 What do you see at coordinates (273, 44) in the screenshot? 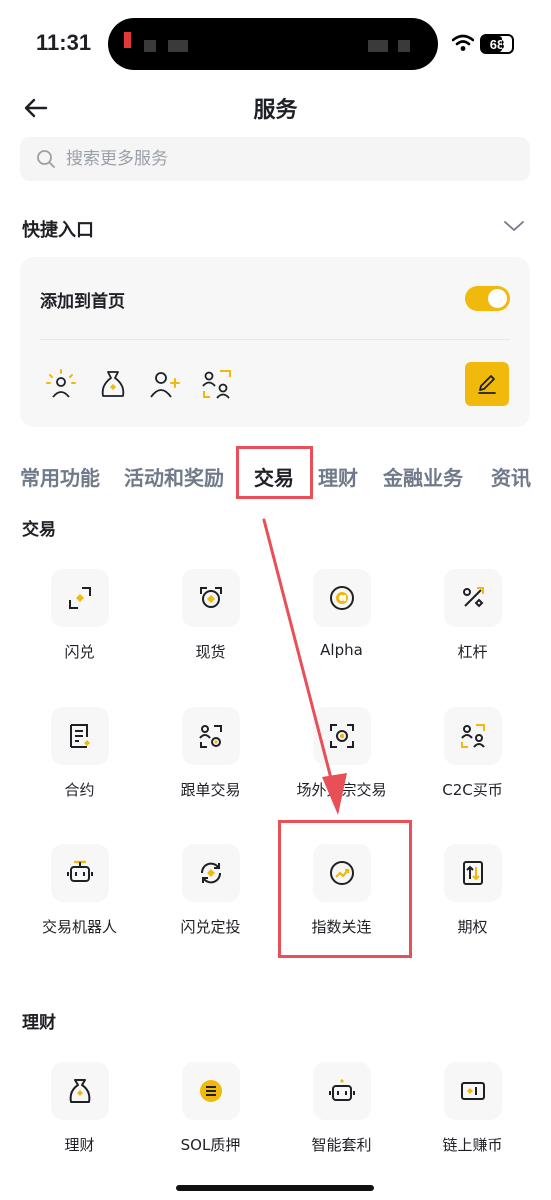
I see `dynamic-island` at bounding box center [273, 44].